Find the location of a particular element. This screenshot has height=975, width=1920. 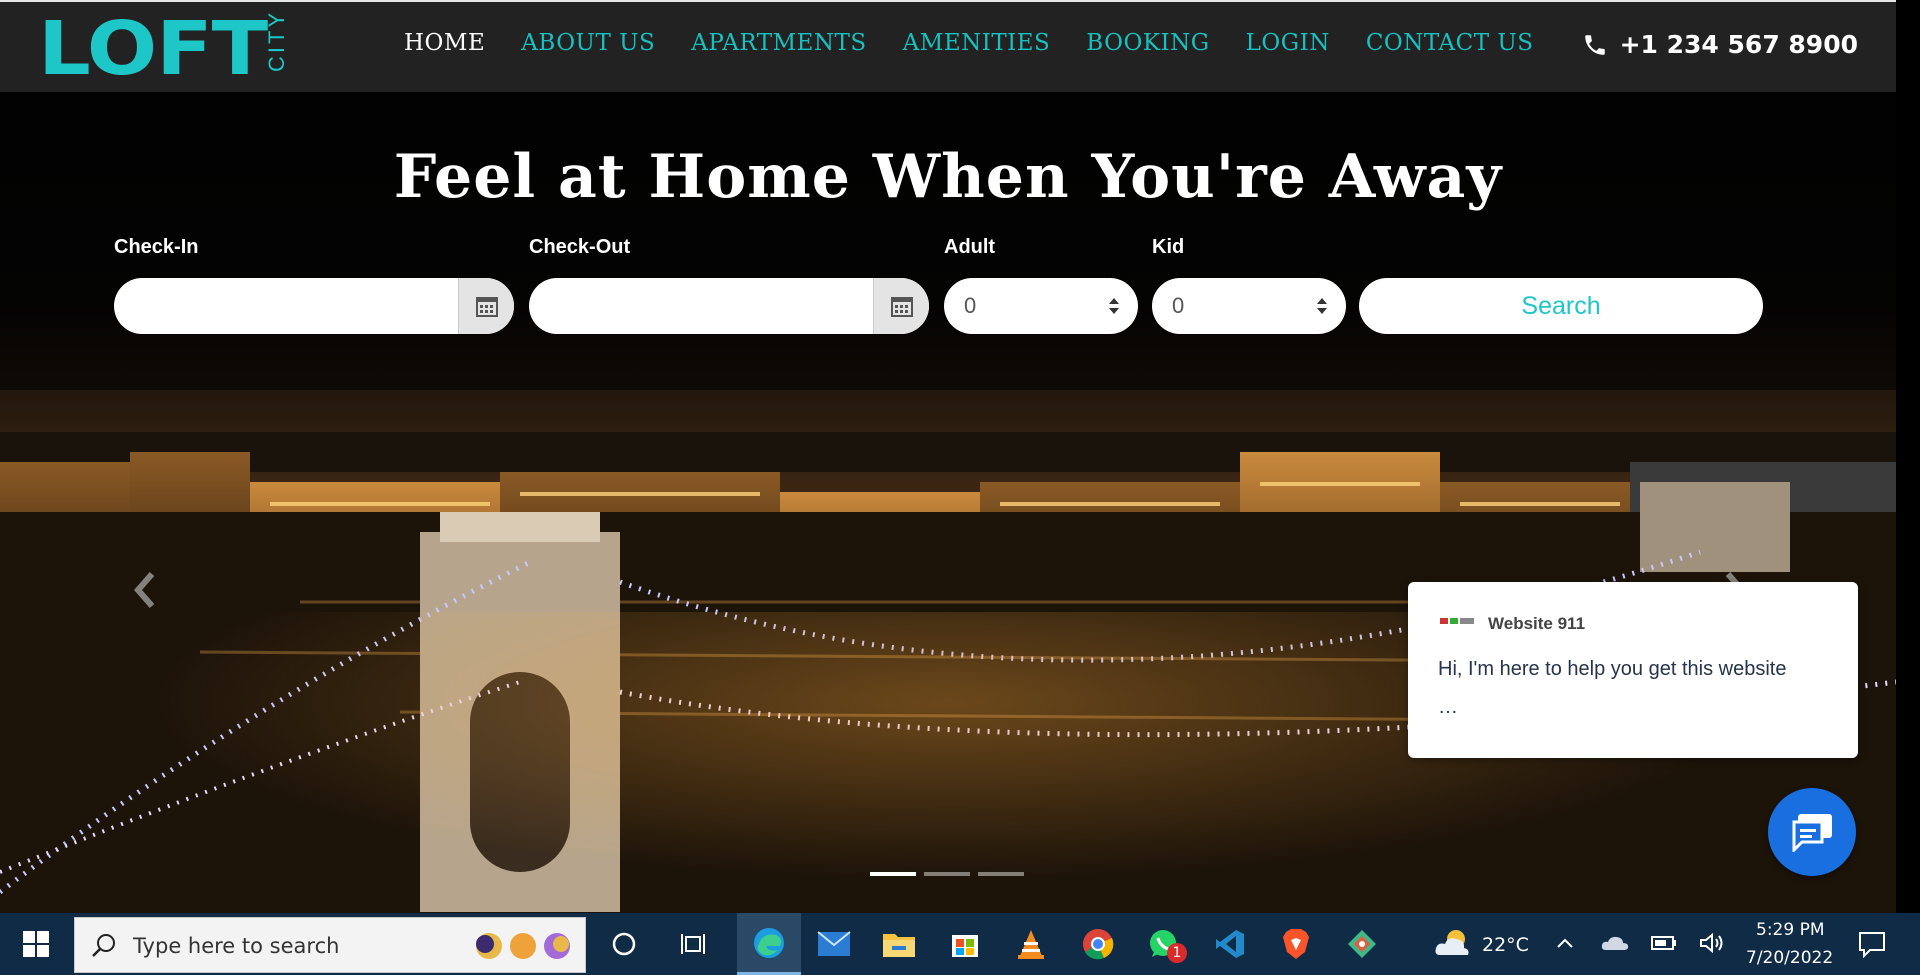

vlc-icon is located at coordinates (1031, 944).